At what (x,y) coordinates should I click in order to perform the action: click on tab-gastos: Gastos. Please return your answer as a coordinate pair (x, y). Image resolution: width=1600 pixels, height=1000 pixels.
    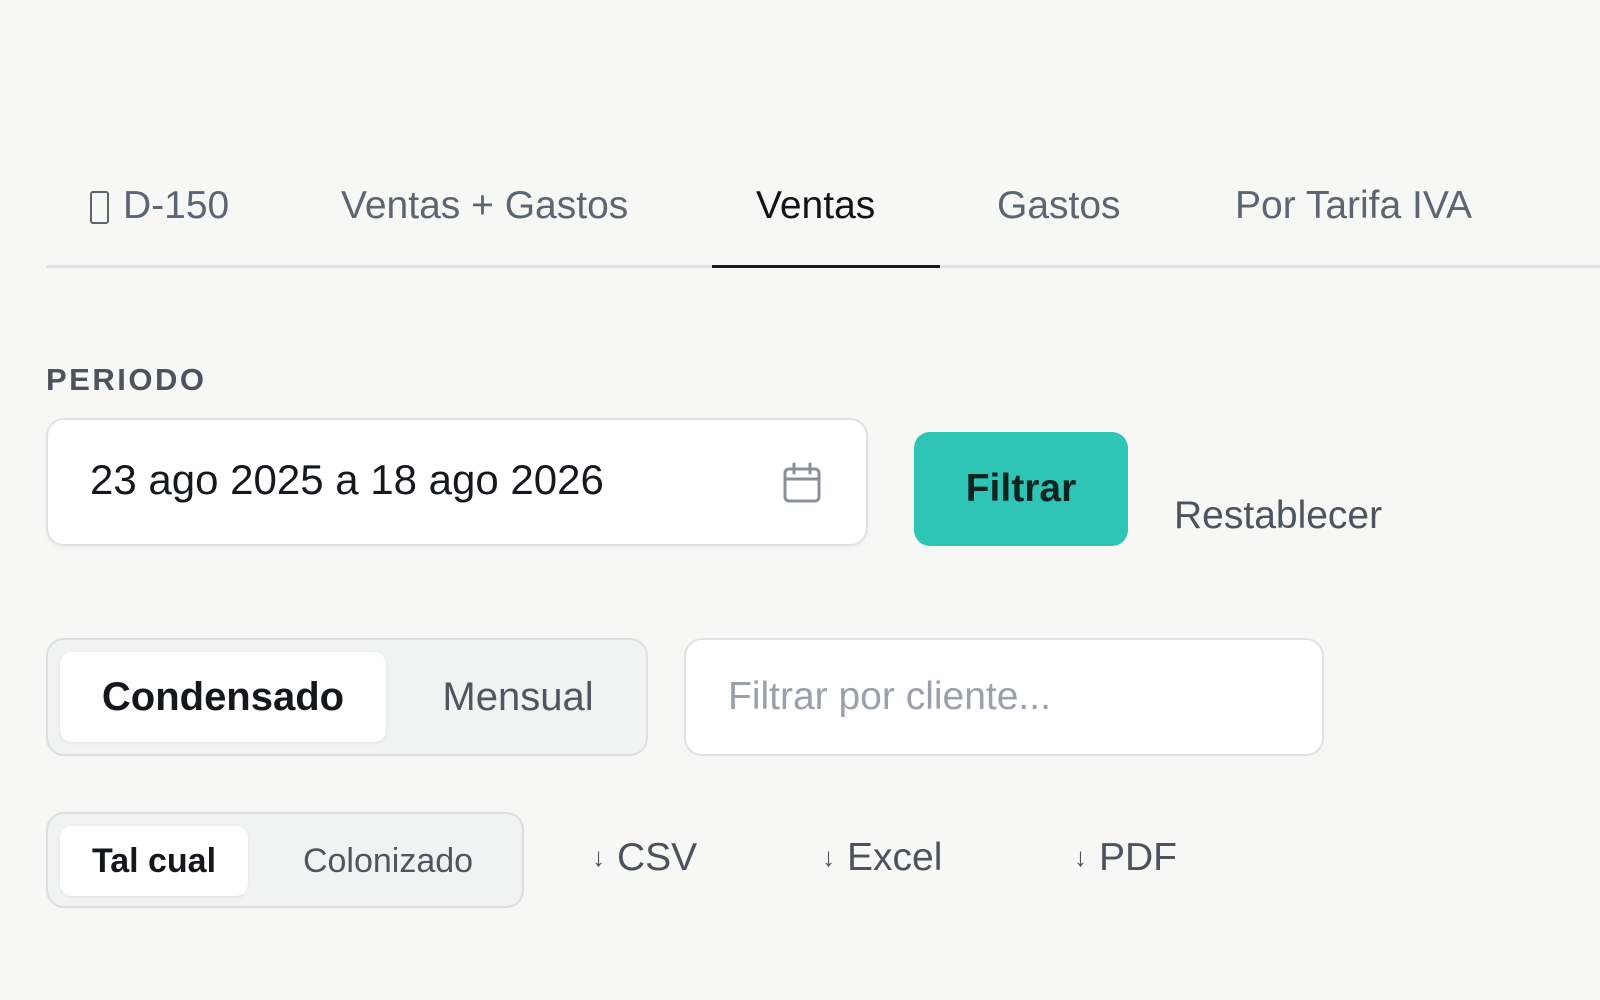
    Looking at the image, I should click on (1059, 223).